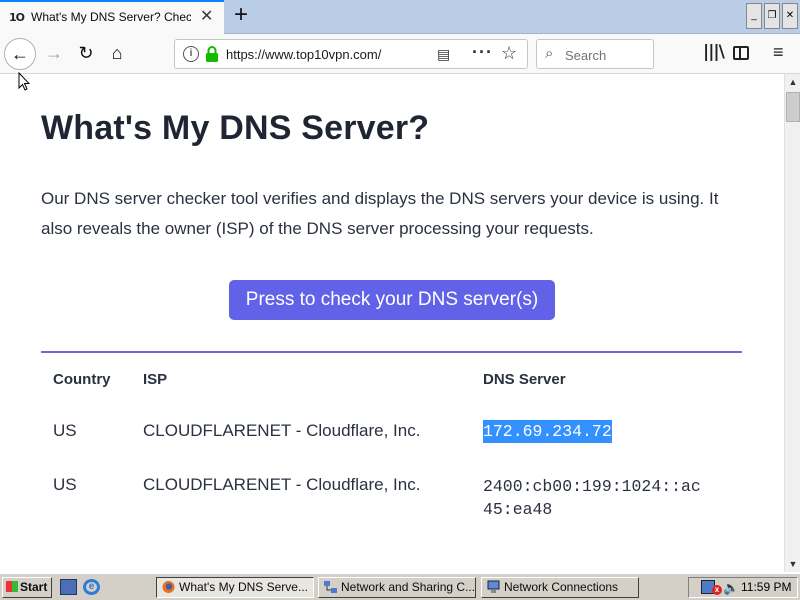 The height and width of the screenshot is (600, 800). I want to click on window-controls: _ ❐ ✕, so click(772, 16).